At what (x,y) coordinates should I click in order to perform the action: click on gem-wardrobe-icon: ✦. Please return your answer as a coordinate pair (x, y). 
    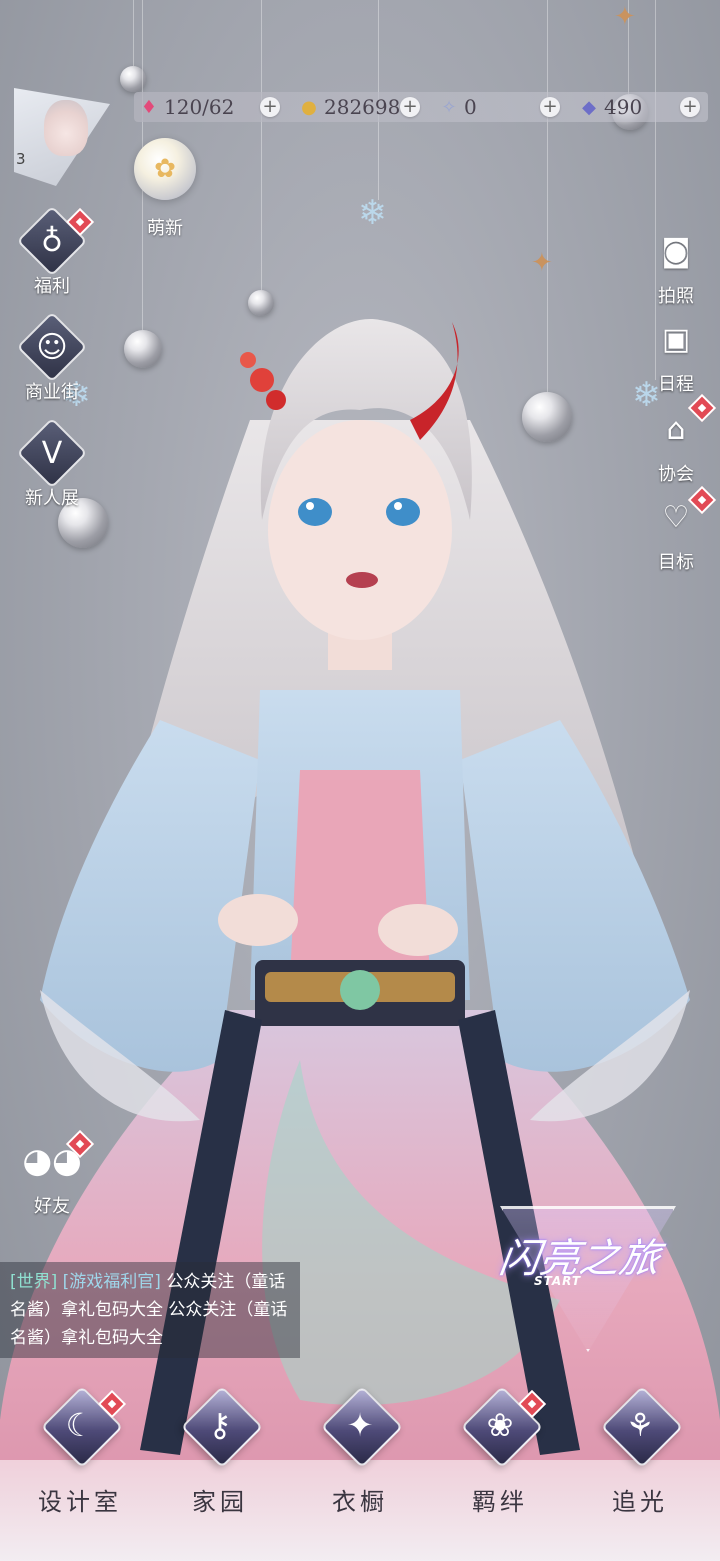
    Looking at the image, I should click on (360, 1425).